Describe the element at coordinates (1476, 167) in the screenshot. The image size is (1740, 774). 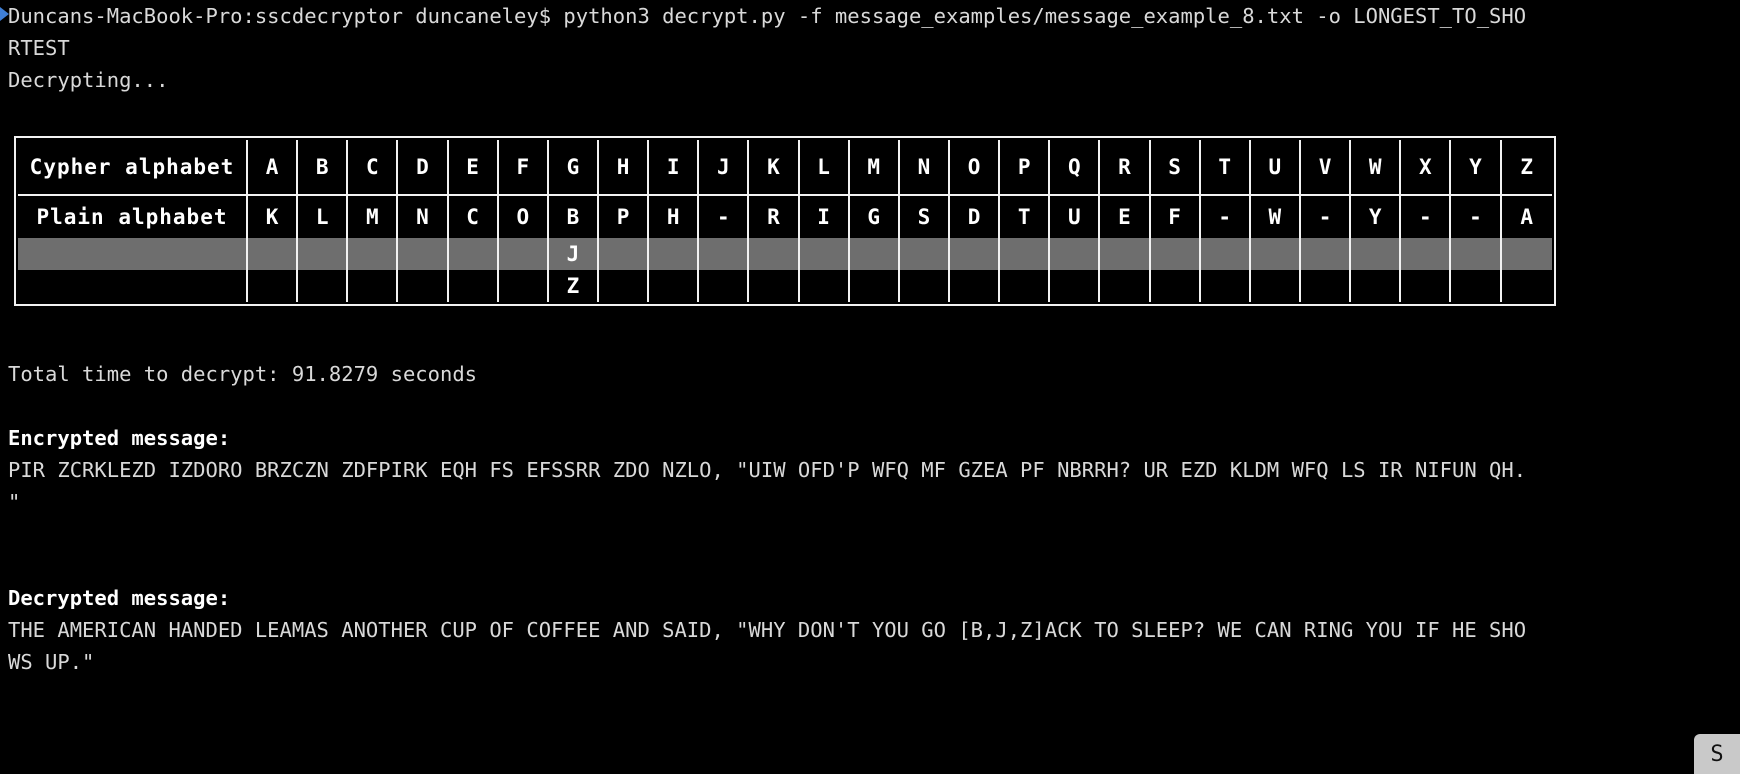
I see `cypher-cell: Y` at that location.